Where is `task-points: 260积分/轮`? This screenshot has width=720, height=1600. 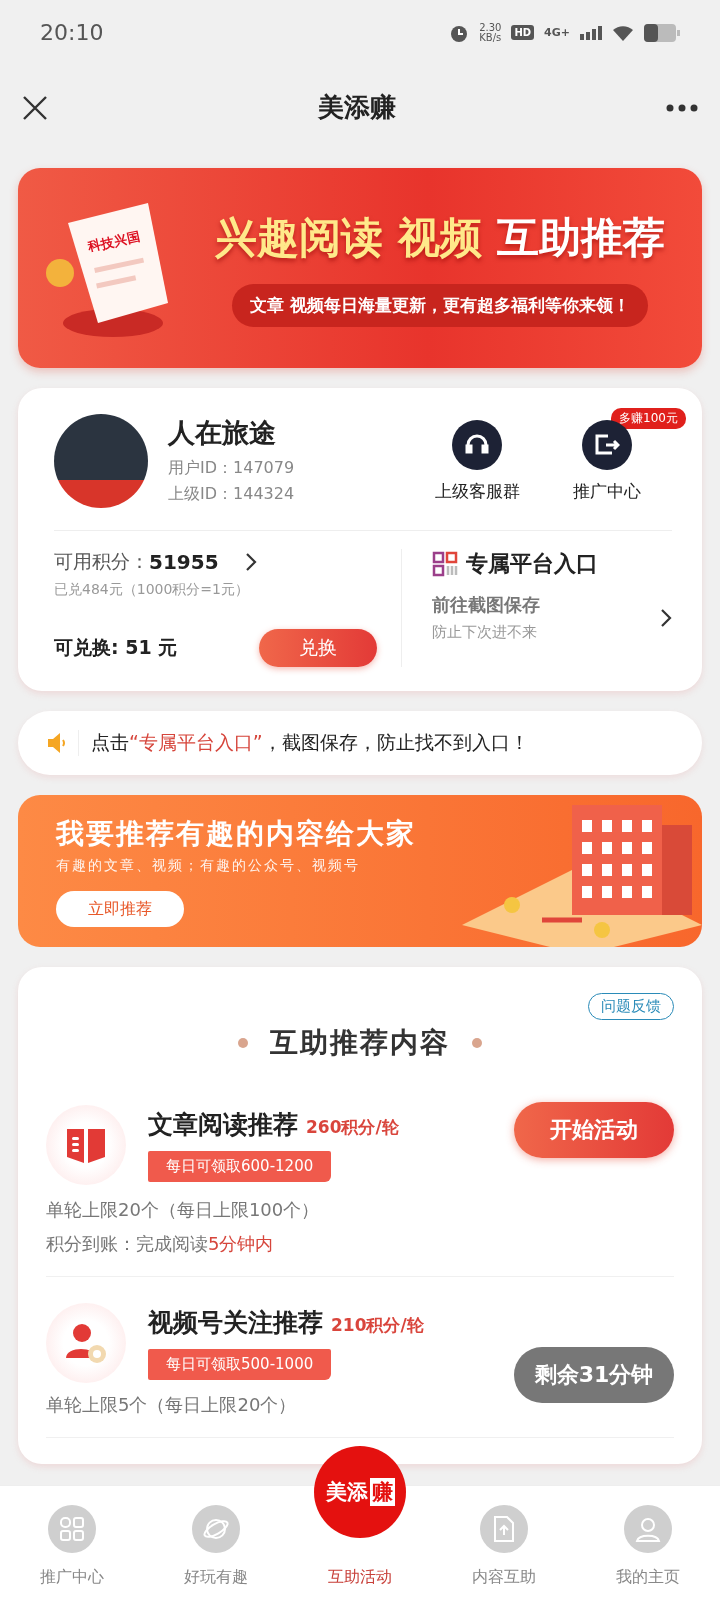
task-points: 260积分/轮 is located at coordinates (352, 1127).